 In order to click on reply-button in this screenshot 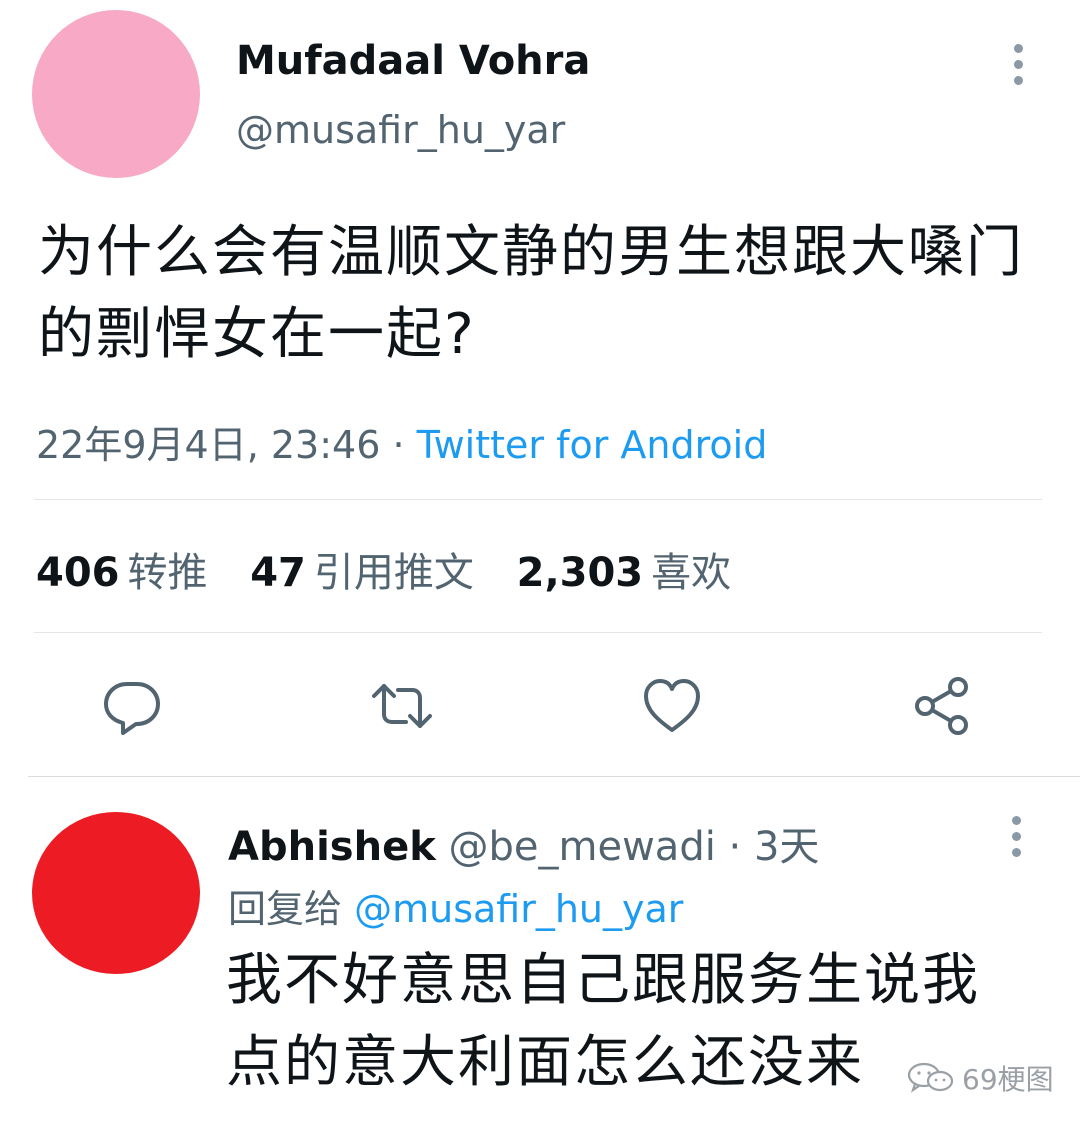, I will do `click(132, 706)`.